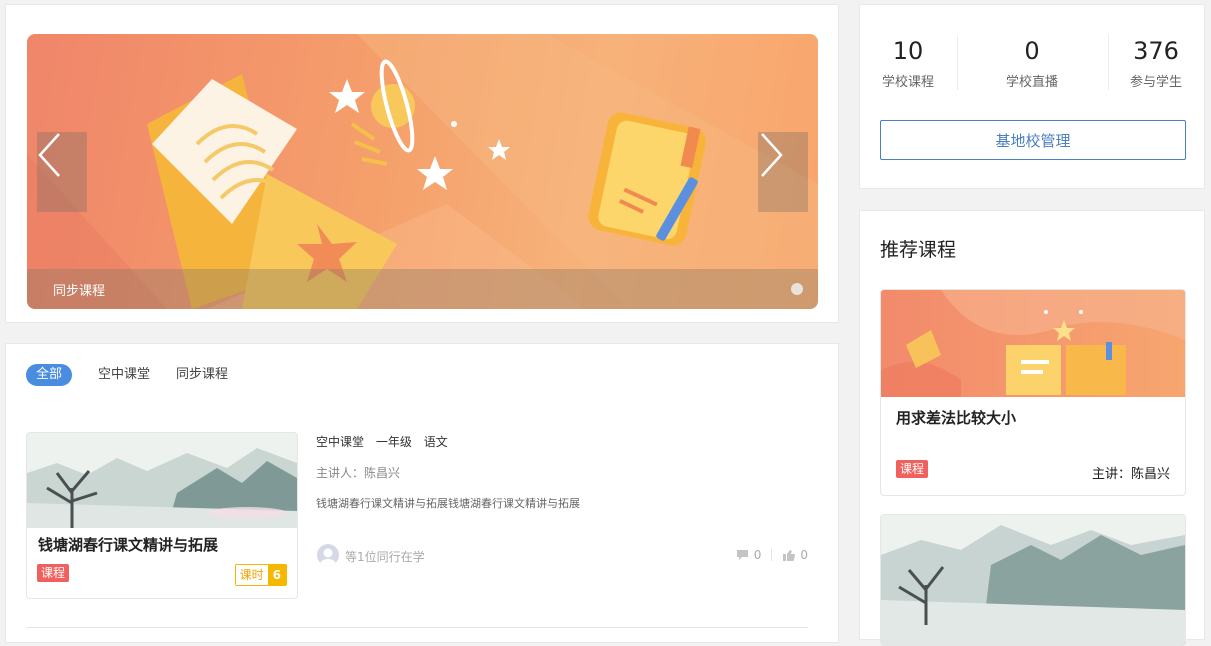 The height and width of the screenshot is (646, 1211). What do you see at coordinates (918, 250) in the screenshot?
I see `recommended-title: 推荐课程` at bounding box center [918, 250].